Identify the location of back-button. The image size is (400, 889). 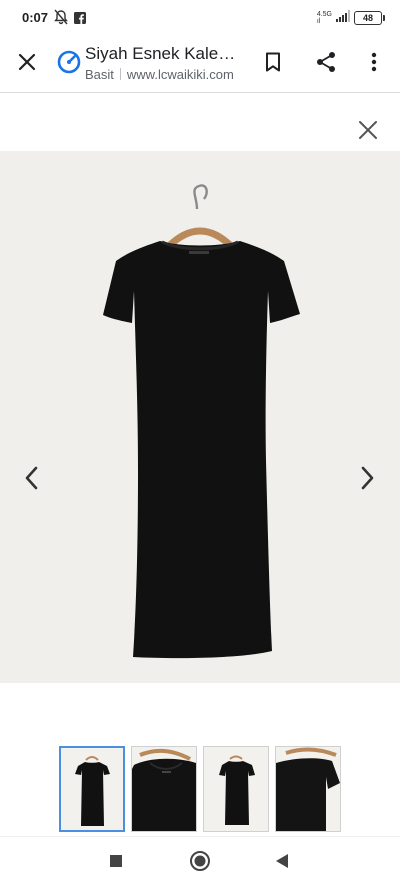
(282, 863).